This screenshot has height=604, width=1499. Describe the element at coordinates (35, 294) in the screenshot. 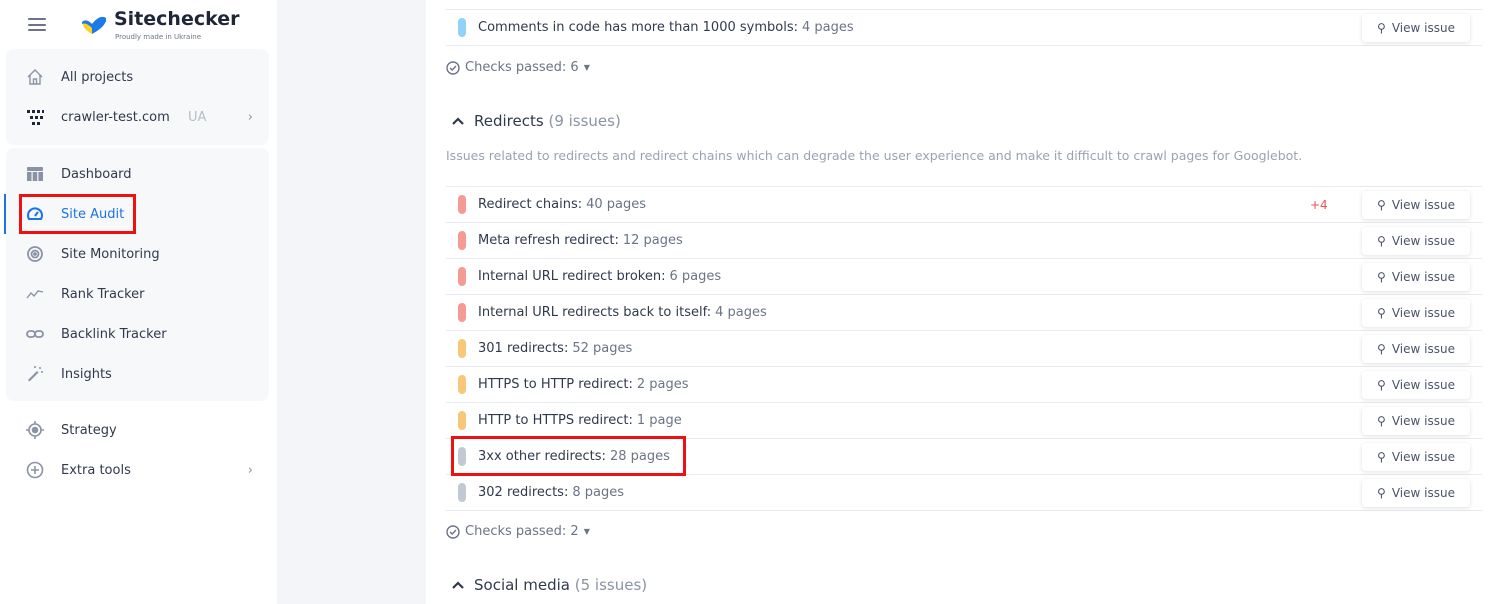

I see `rank-icon` at that location.